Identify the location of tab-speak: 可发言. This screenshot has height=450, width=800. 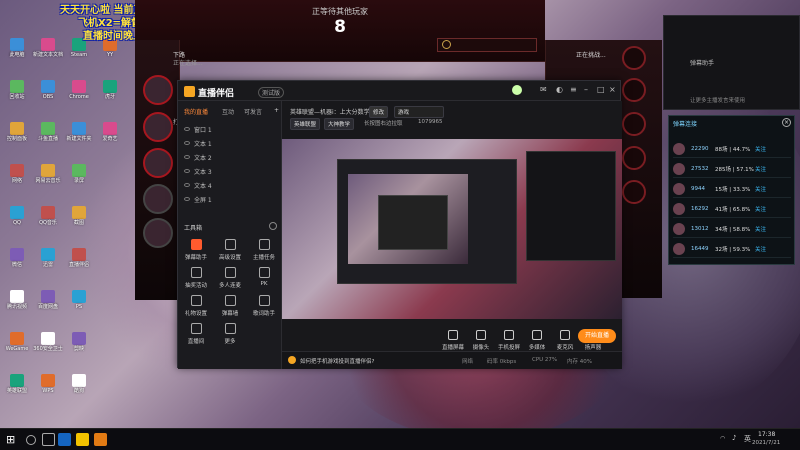
(253, 111).